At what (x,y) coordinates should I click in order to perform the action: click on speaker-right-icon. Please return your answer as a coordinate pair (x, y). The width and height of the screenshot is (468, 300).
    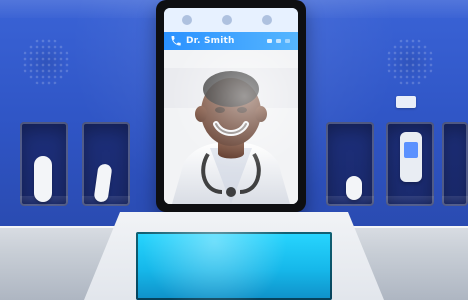
    Looking at the image, I should click on (410, 62).